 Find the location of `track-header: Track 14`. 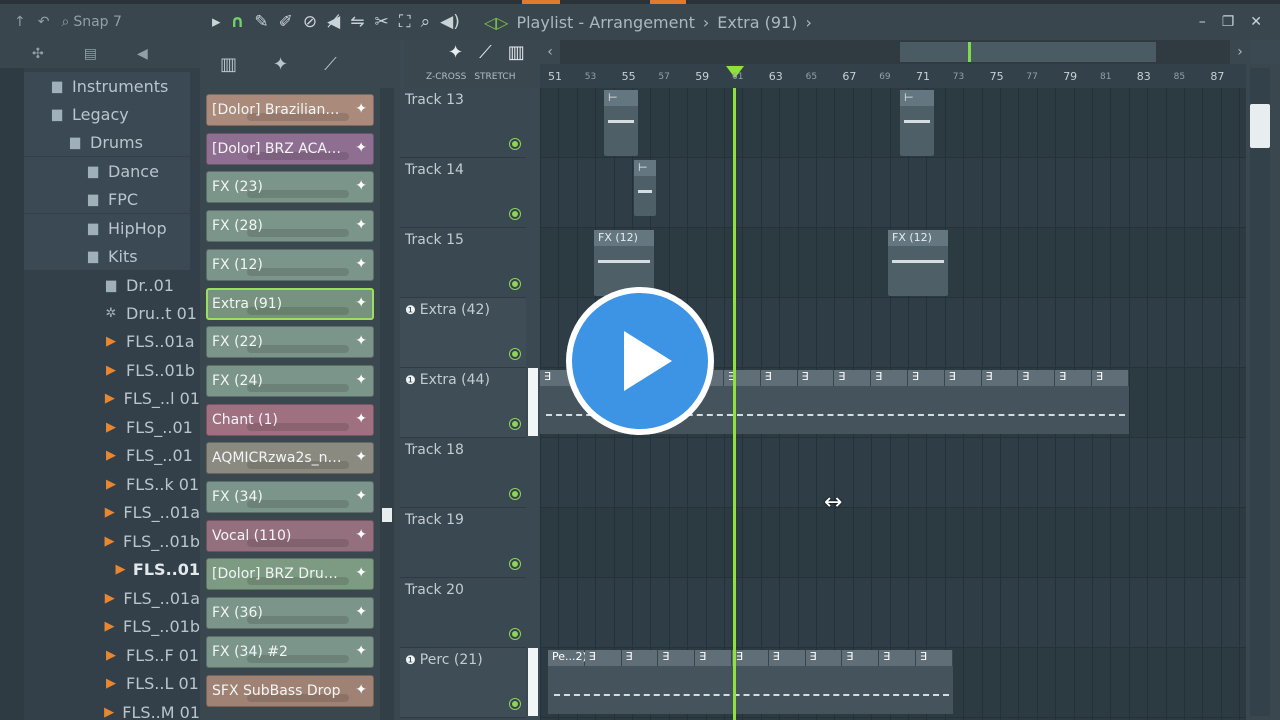

track-header: Track 14 is located at coordinates (463, 193).